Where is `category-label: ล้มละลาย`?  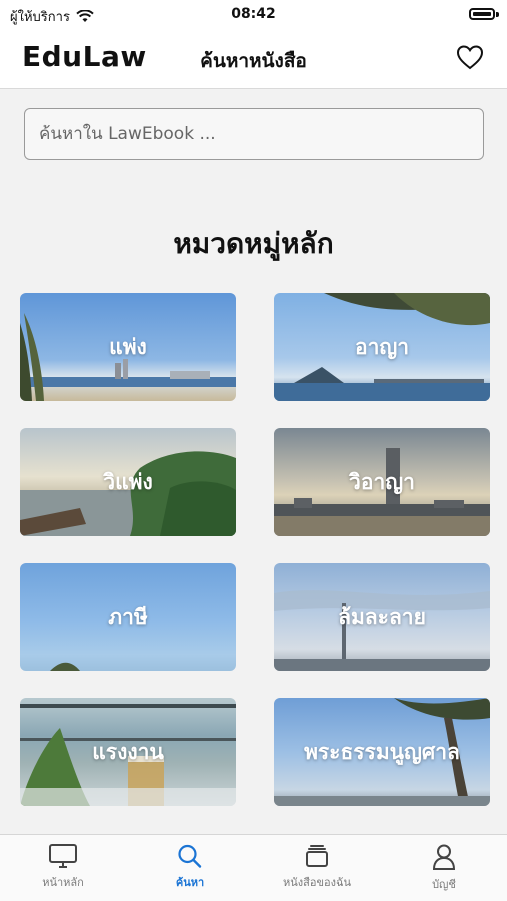 category-label: ล้มละลาย is located at coordinates (382, 616).